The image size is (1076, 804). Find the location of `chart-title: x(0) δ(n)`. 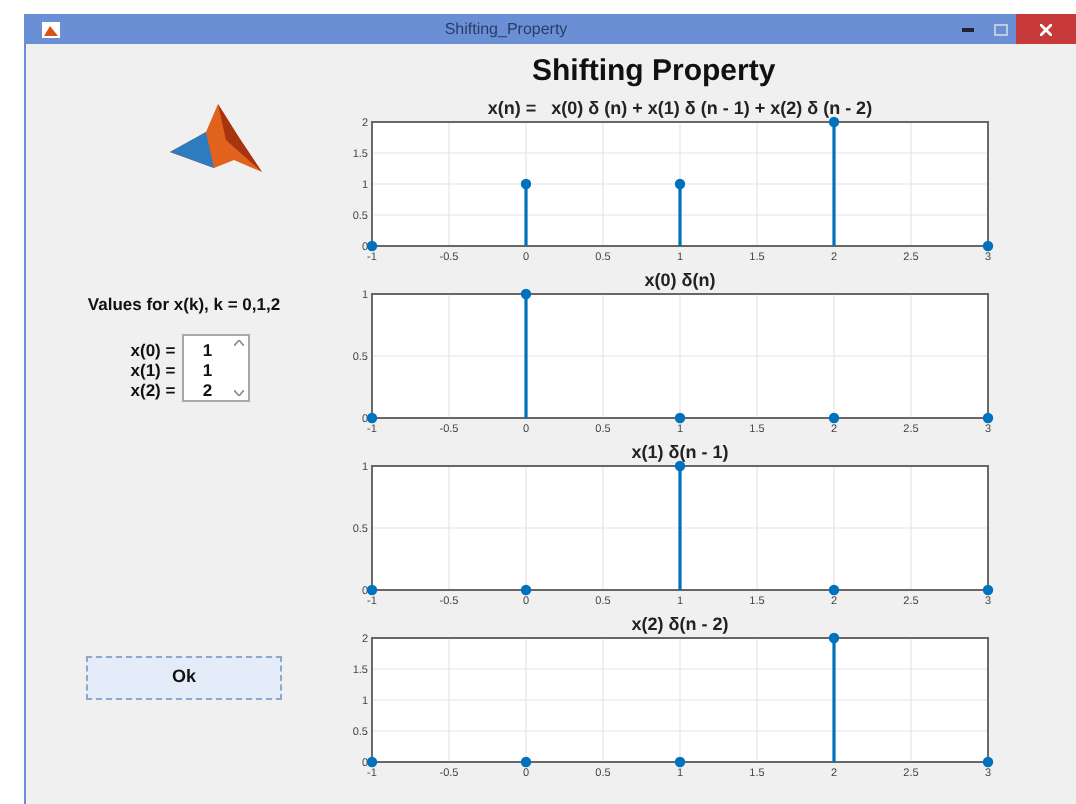

chart-title: x(0) δ(n) is located at coordinates (680, 280).